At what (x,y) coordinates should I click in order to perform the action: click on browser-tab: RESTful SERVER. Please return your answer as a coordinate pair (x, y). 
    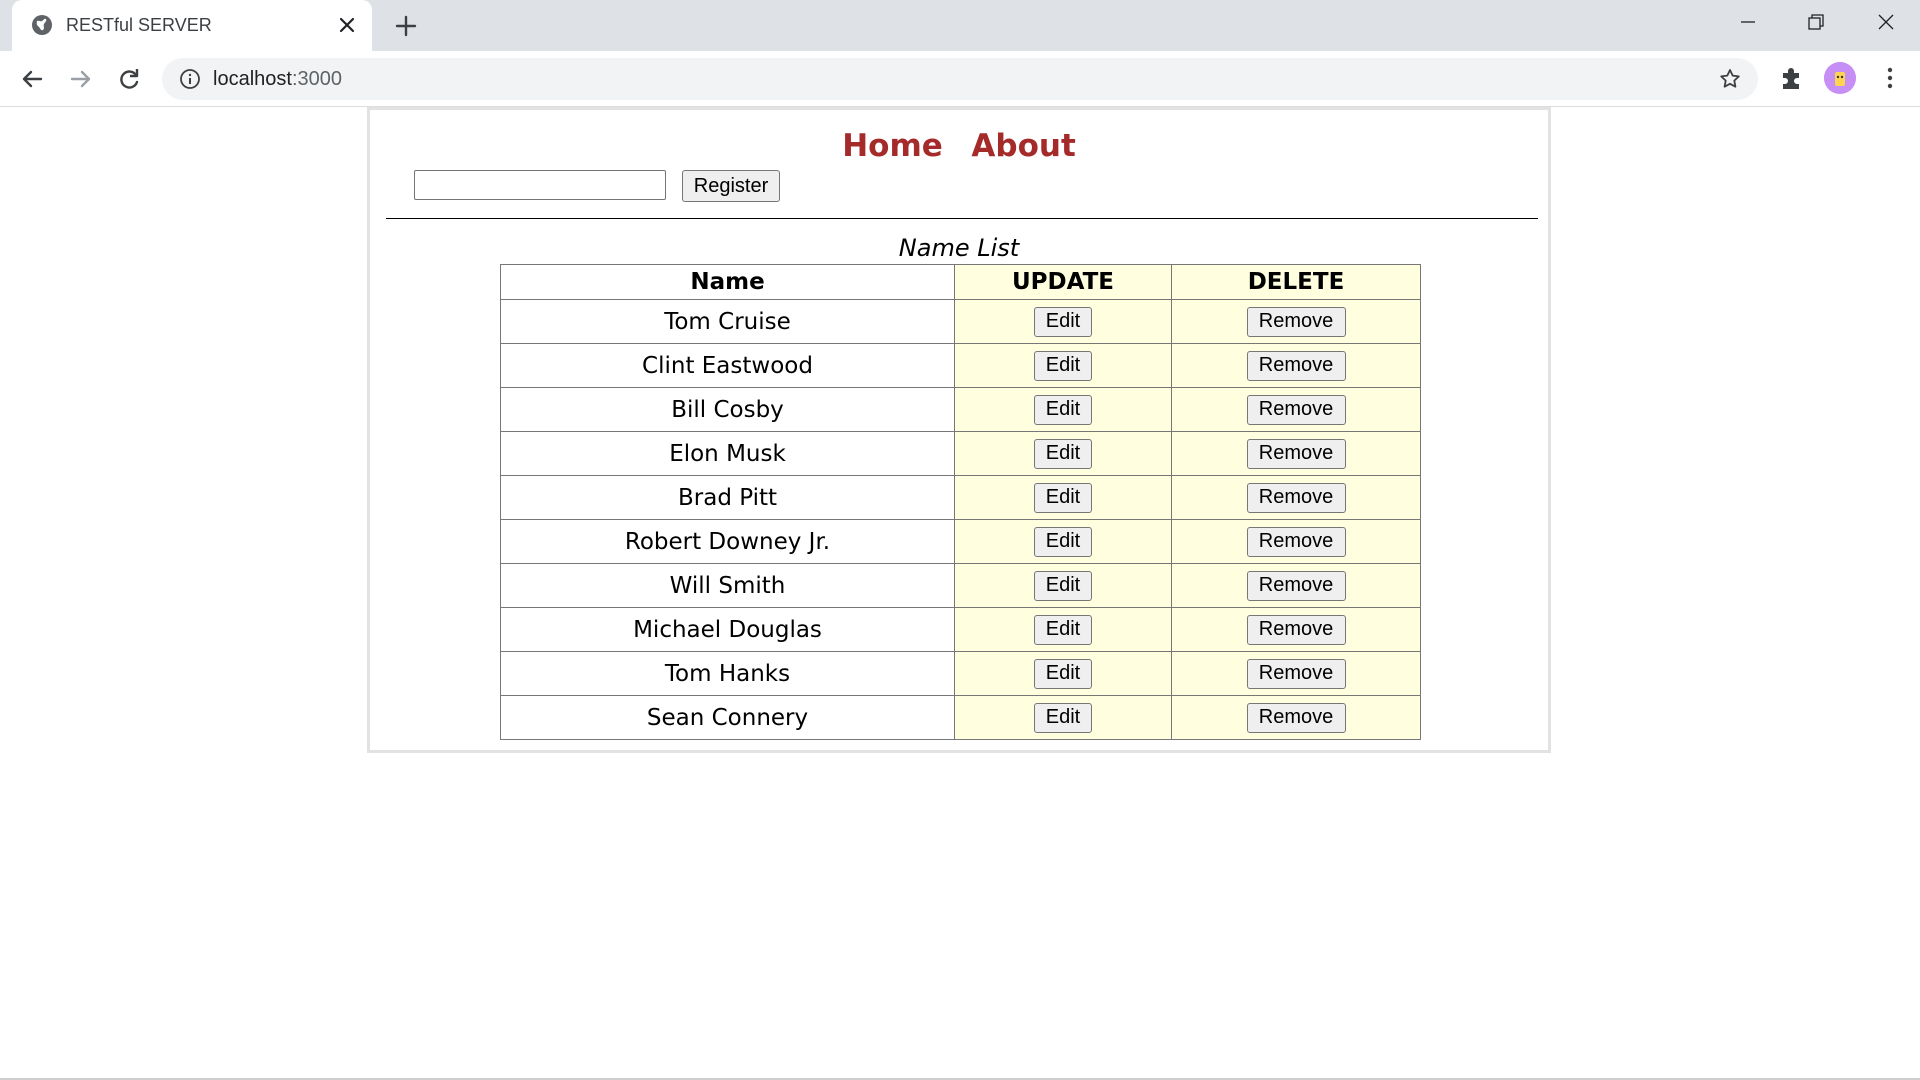
    Looking at the image, I should click on (192, 25).